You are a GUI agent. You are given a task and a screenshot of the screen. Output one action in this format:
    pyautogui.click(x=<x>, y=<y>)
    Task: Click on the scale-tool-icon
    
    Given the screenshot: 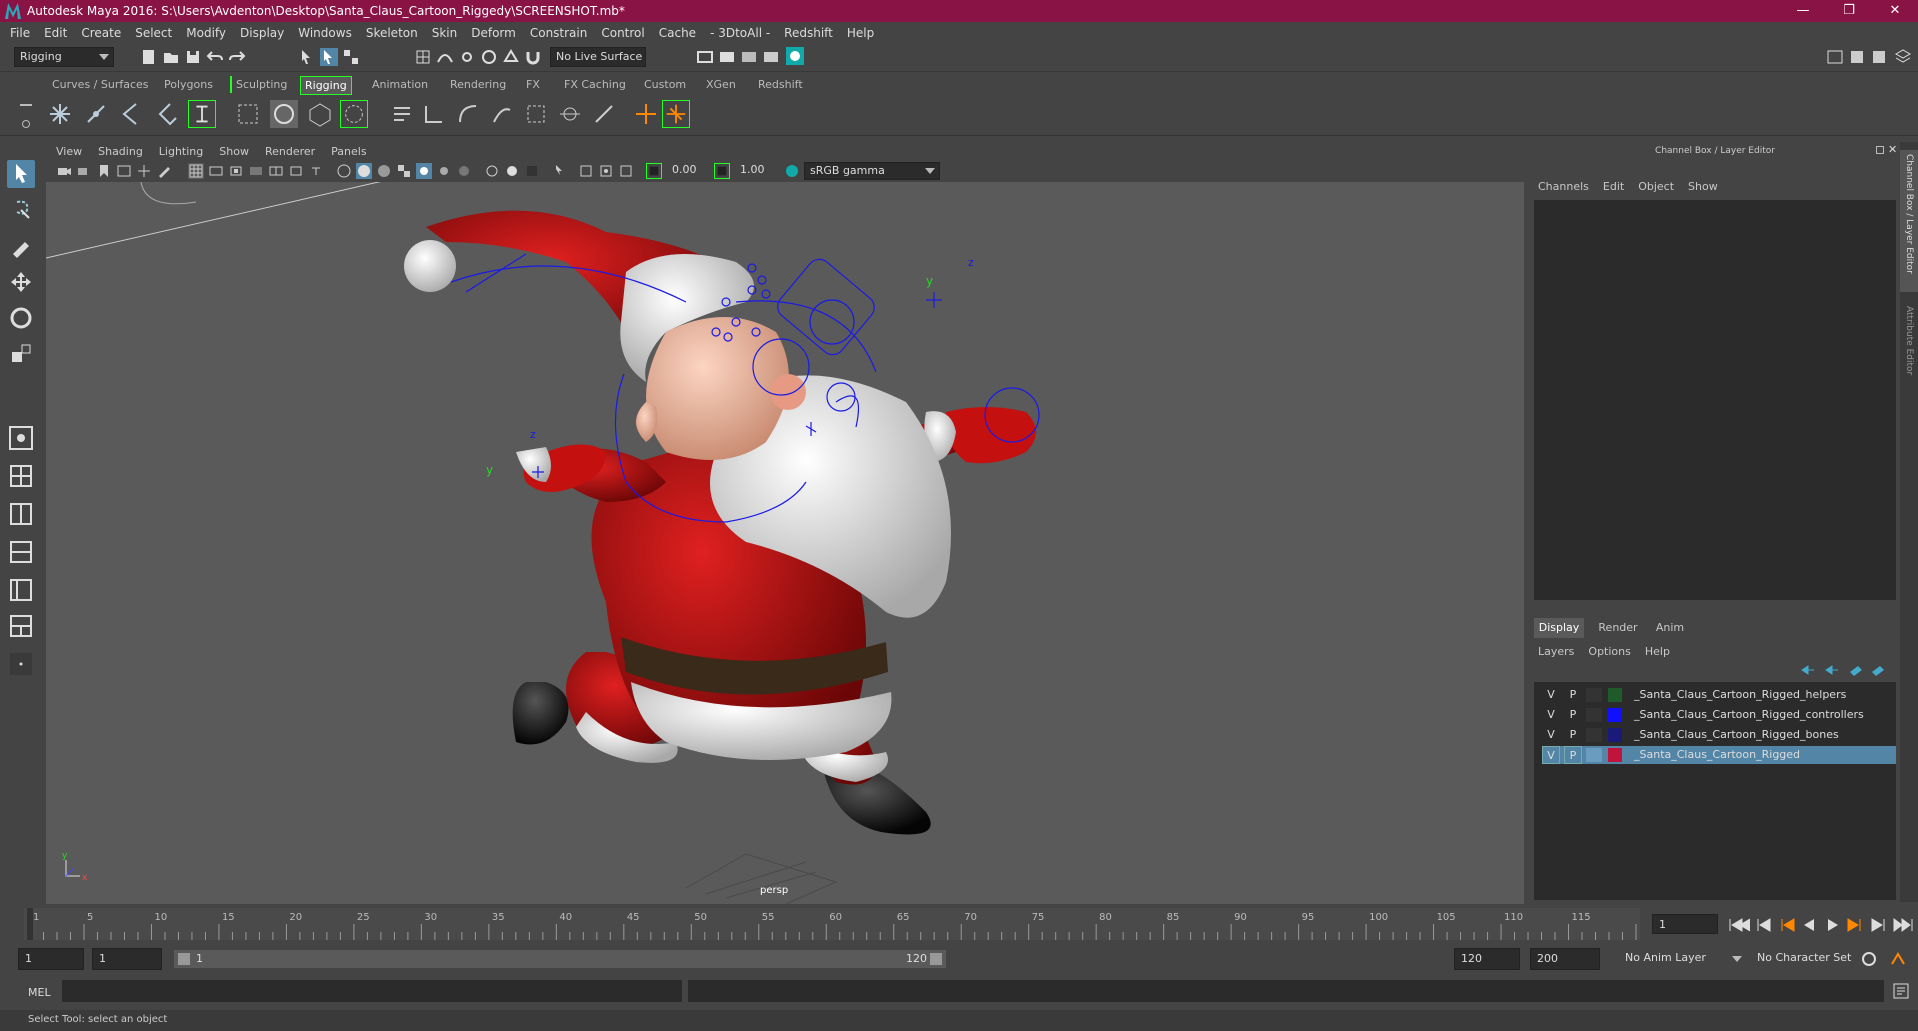 What is the action you would take?
    pyautogui.click(x=21, y=354)
    